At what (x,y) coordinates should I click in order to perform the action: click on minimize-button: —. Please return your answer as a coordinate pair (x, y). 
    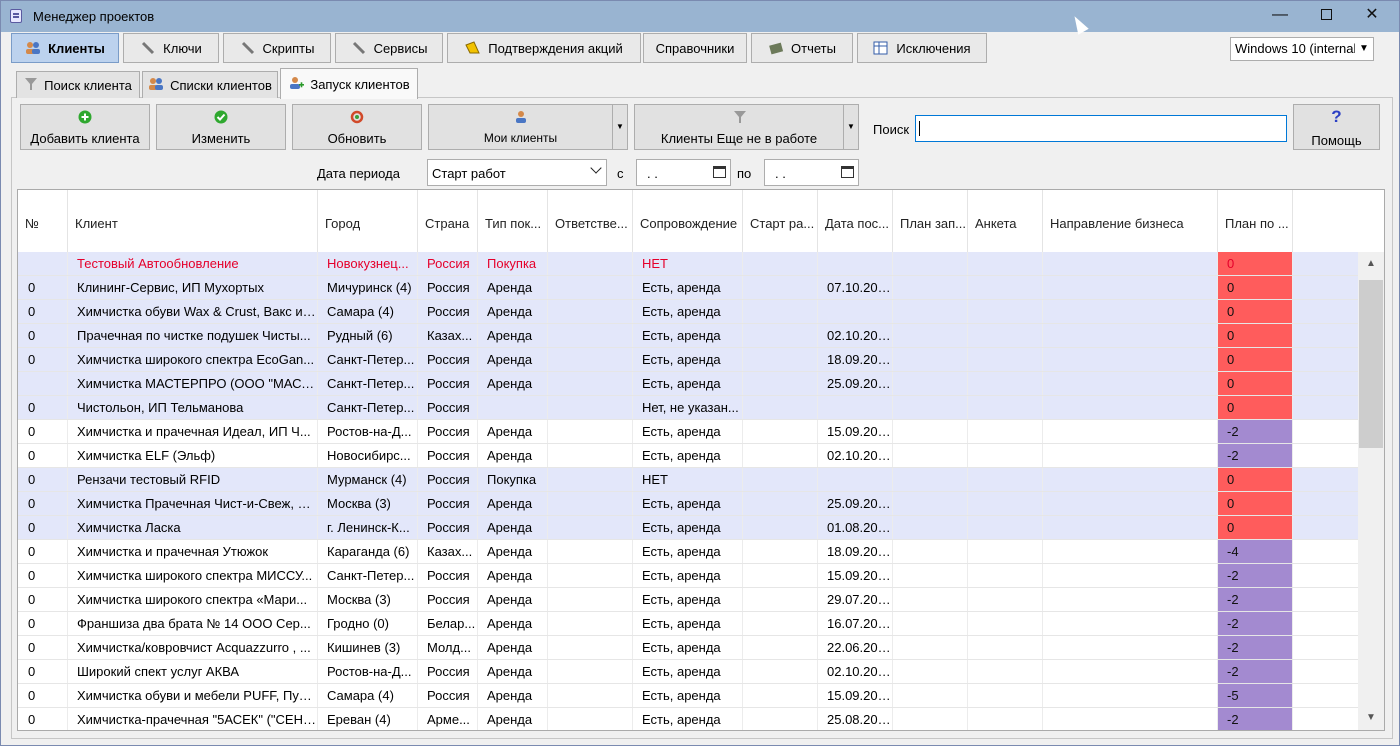
    Looking at the image, I should click on (1280, 16).